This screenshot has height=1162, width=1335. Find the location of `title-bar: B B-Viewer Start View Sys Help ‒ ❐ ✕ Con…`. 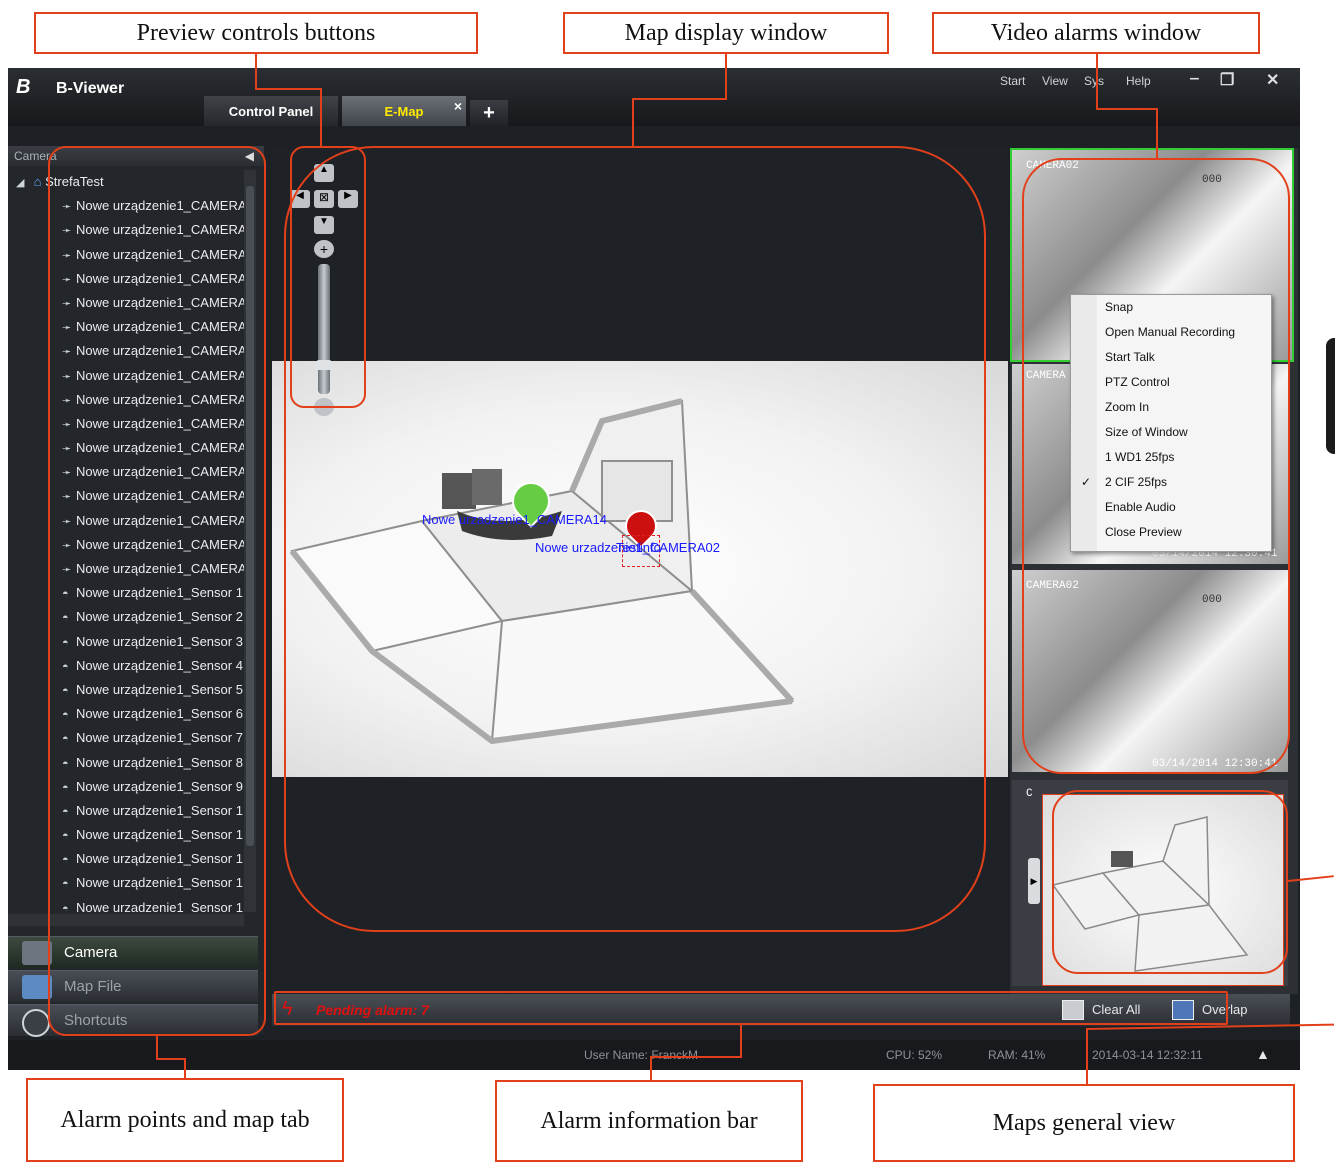

title-bar: B B-Viewer Start View Sys Help ‒ ❐ ✕ Con… is located at coordinates (654, 97).